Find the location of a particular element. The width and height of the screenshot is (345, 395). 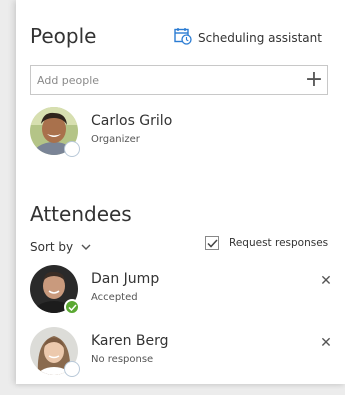

person-role: Organizer is located at coordinates (115, 139).